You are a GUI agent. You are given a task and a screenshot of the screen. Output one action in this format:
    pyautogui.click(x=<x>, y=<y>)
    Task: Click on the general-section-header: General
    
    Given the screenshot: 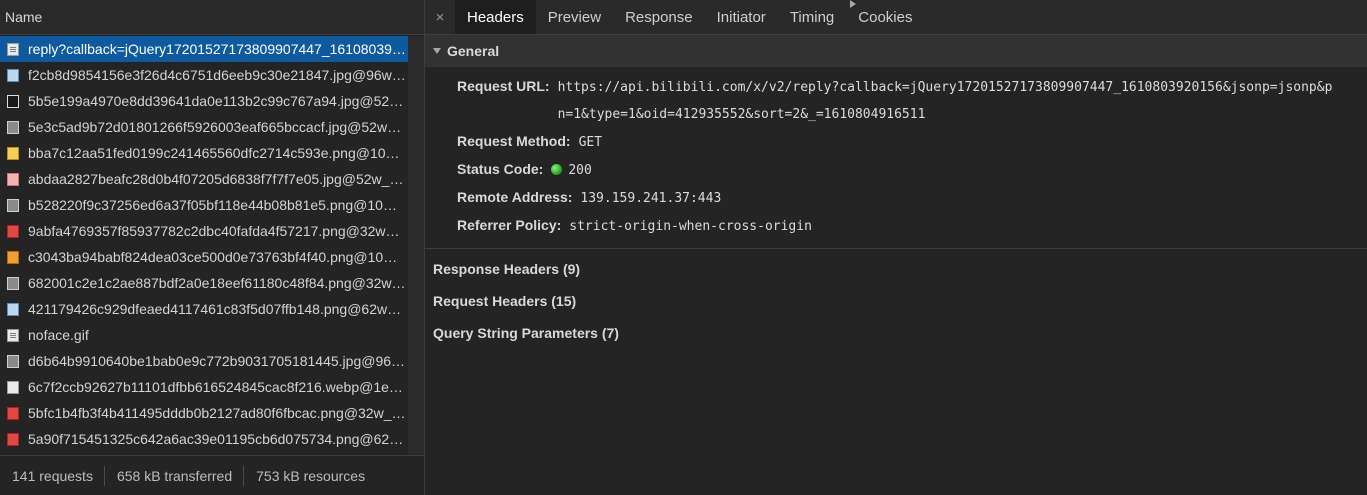 What is the action you would take?
    pyautogui.click(x=896, y=51)
    